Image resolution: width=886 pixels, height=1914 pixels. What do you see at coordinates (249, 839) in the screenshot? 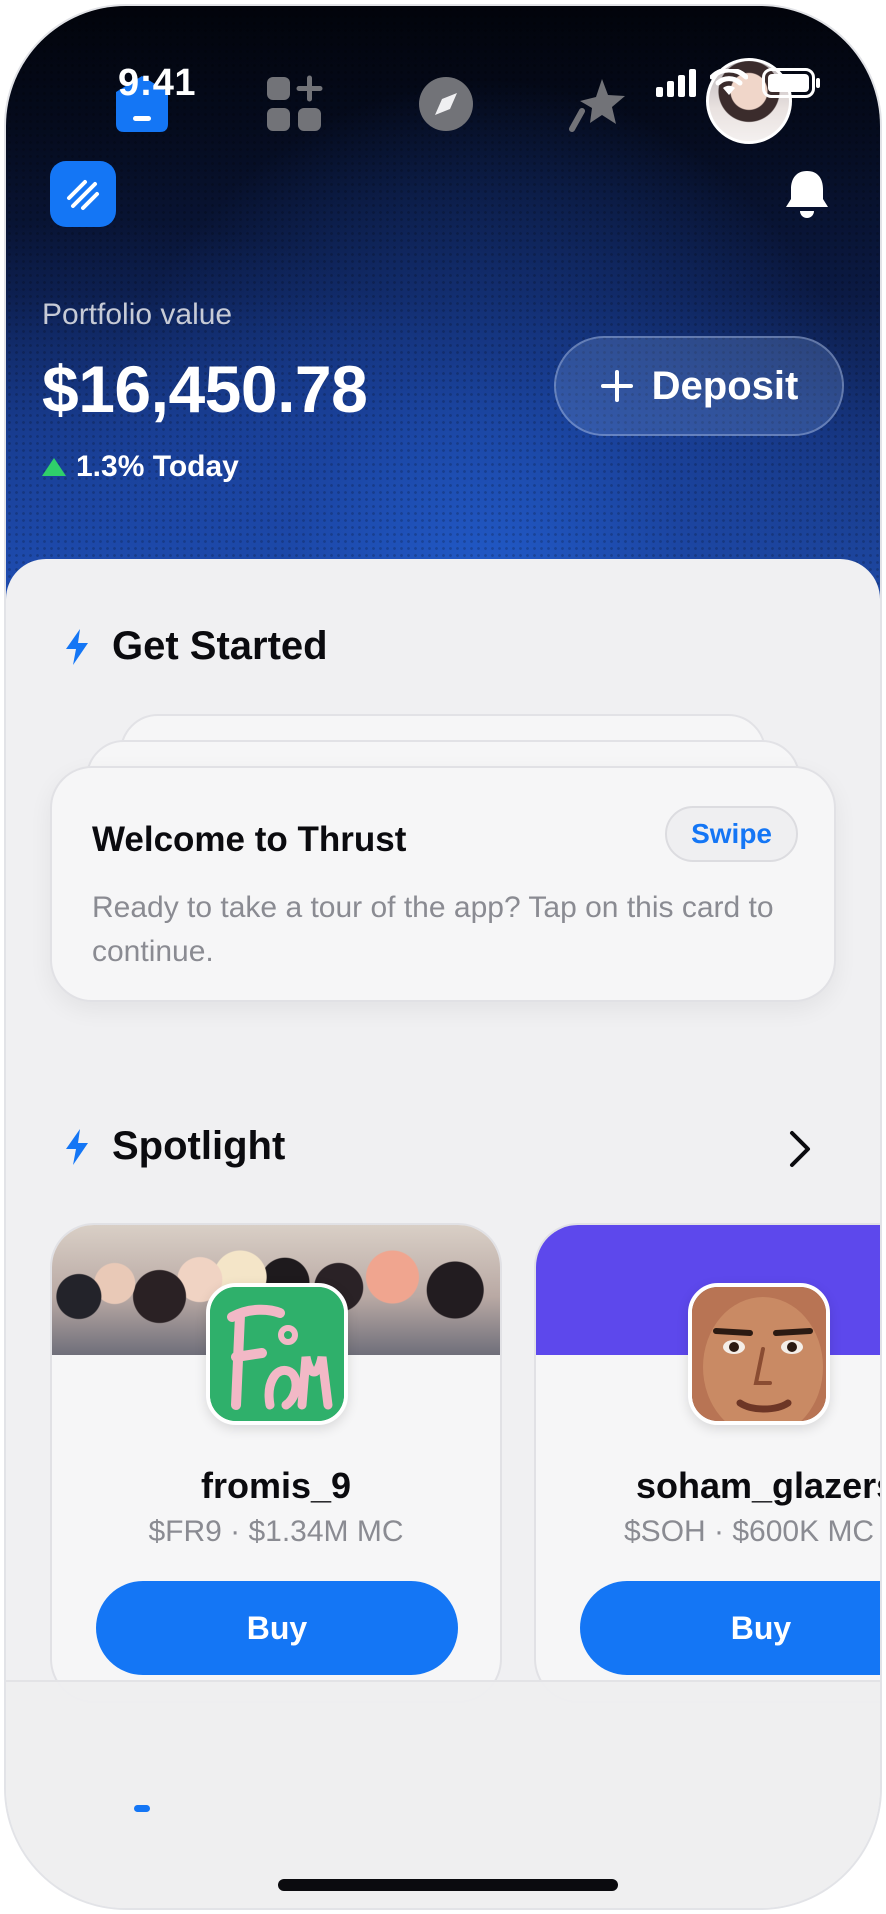
I see `welcome-card-title: Welcome to Thrust` at bounding box center [249, 839].